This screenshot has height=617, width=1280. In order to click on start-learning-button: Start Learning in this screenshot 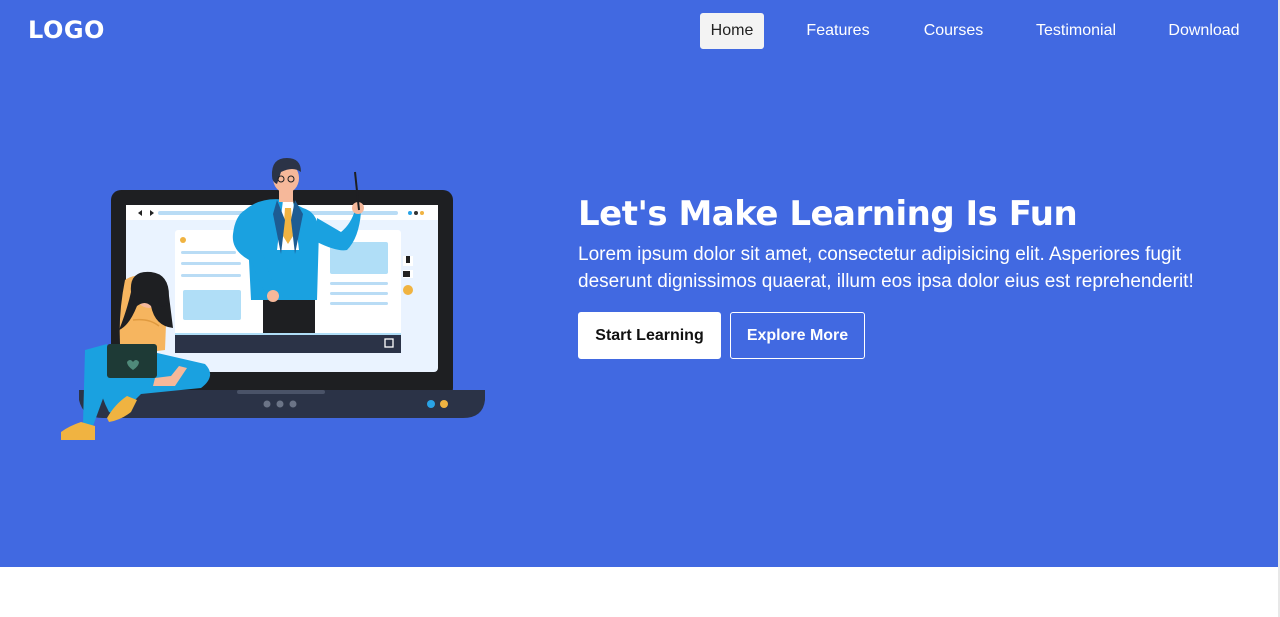, I will do `click(649, 335)`.